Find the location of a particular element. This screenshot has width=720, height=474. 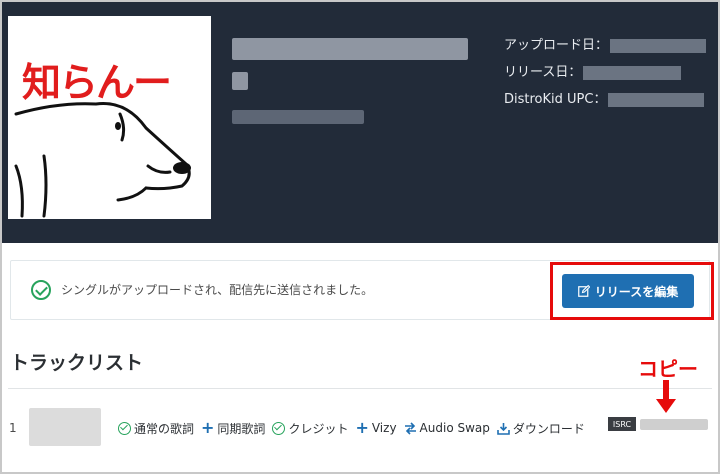

notice-message: シングルがアップロードされ、配信先に送信されました。 is located at coordinates (217, 290).